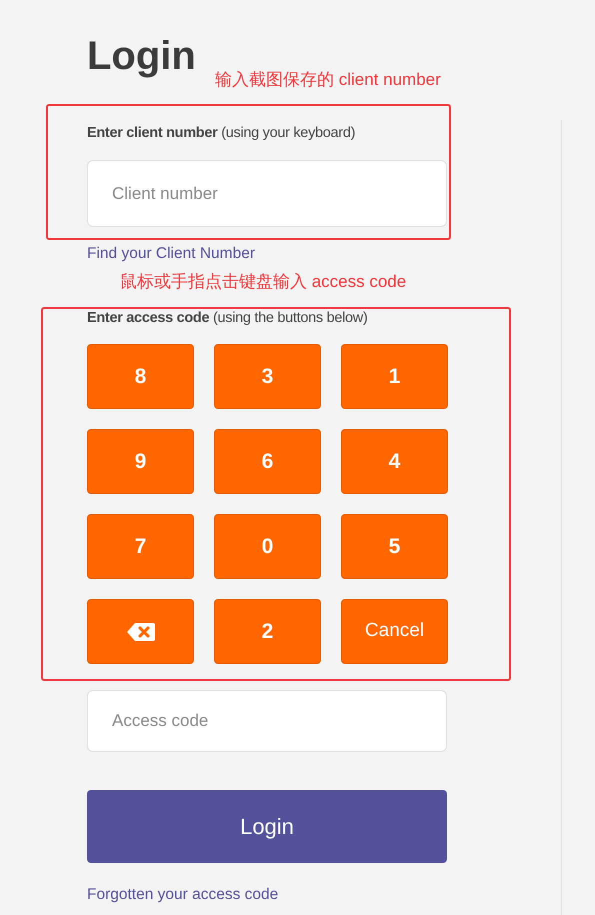  I want to click on keypad-key: 4, so click(394, 461).